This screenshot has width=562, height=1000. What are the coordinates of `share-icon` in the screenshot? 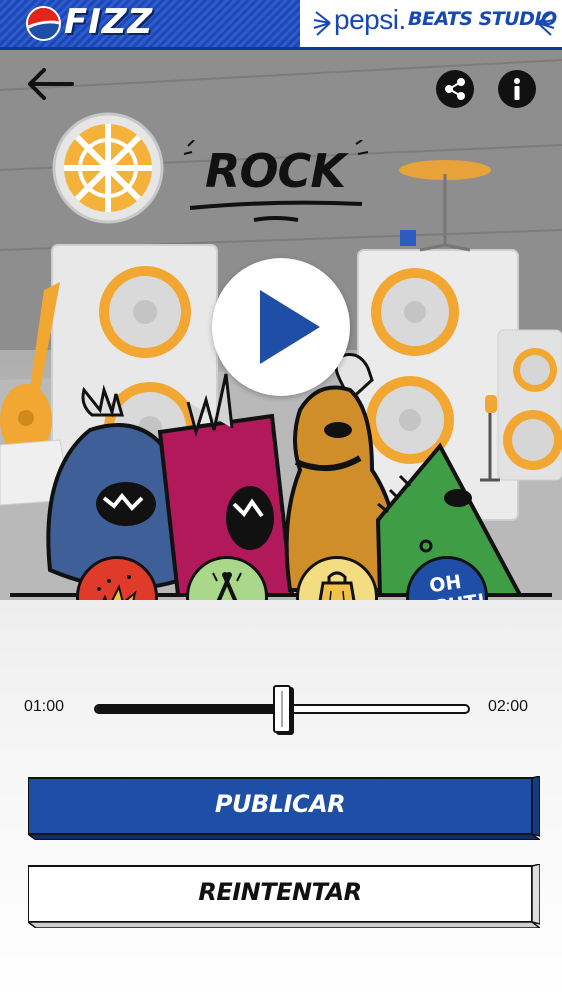 It's located at (455, 89).